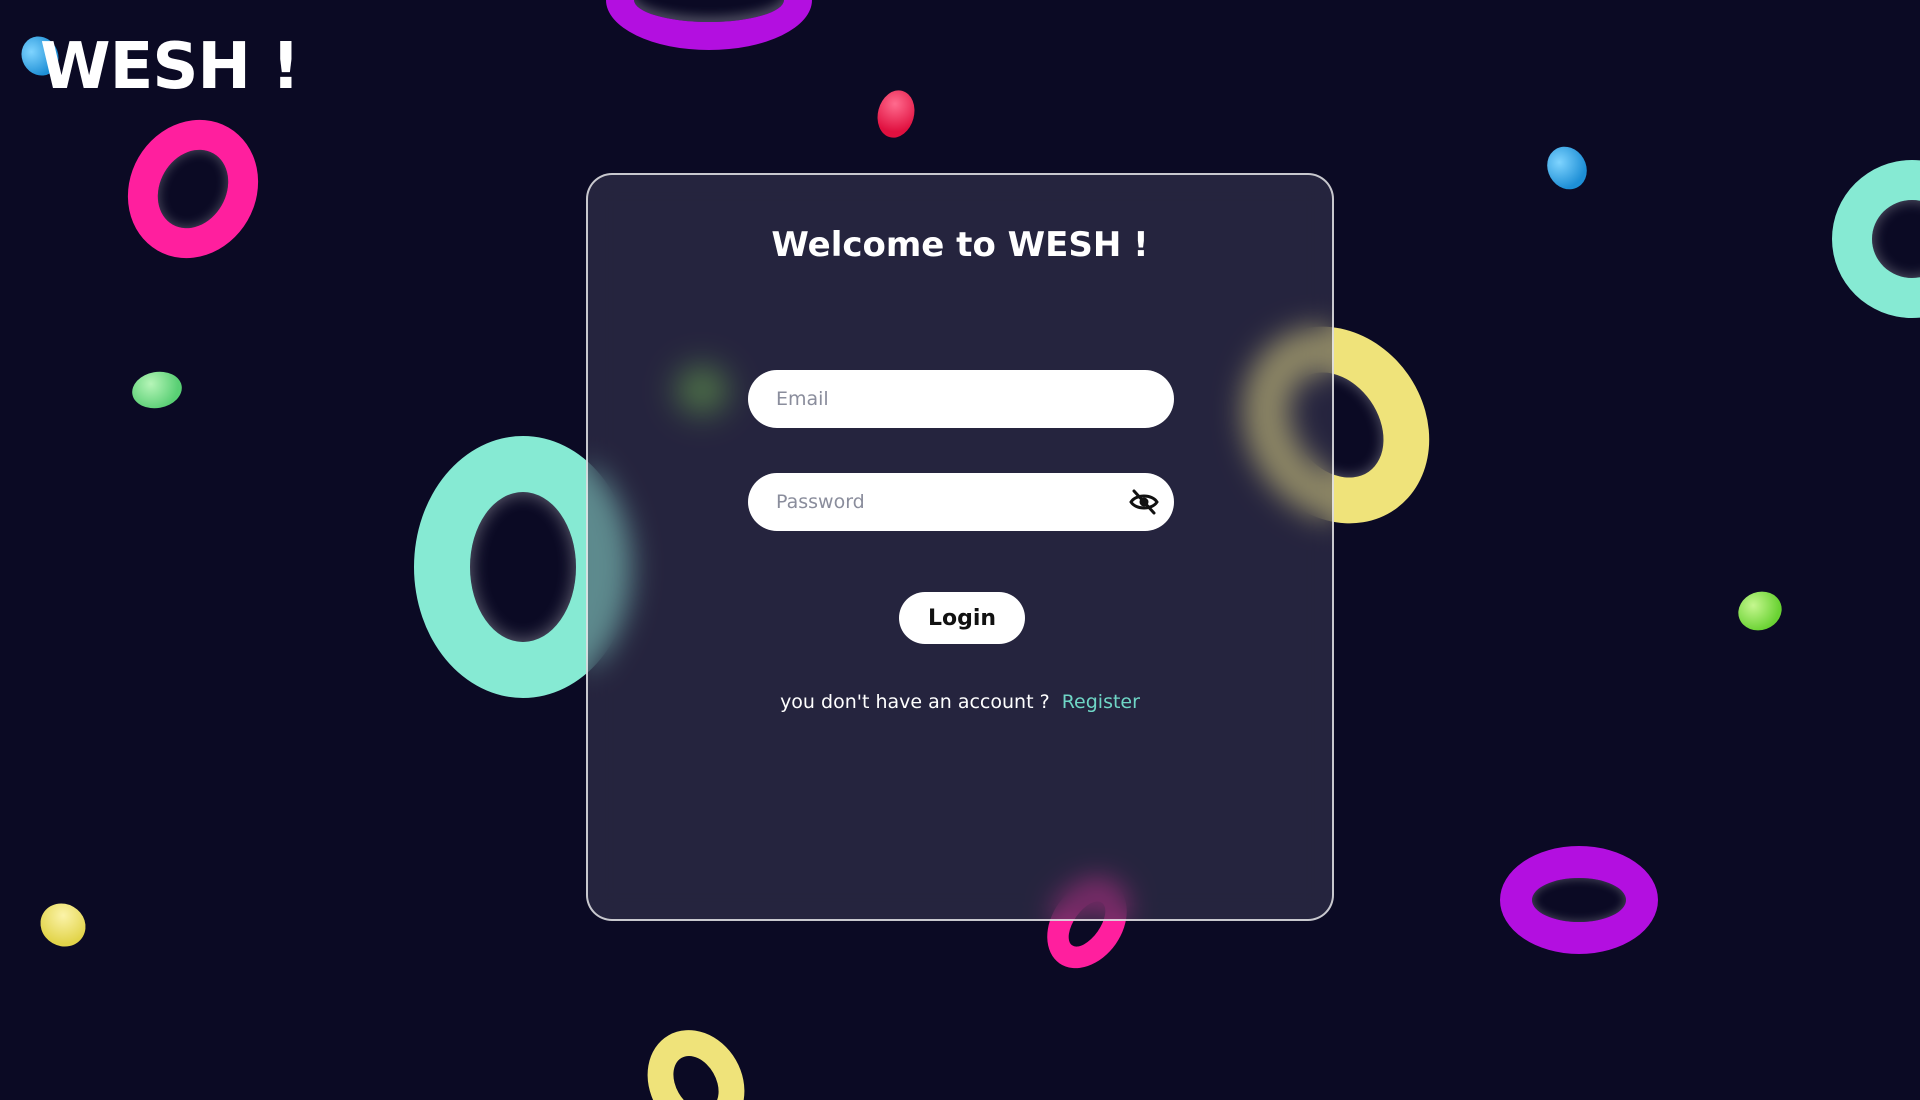 The height and width of the screenshot is (1100, 1920). Describe the element at coordinates (896, 114) in the screenshot. I see `decor-pill-red` at that location.